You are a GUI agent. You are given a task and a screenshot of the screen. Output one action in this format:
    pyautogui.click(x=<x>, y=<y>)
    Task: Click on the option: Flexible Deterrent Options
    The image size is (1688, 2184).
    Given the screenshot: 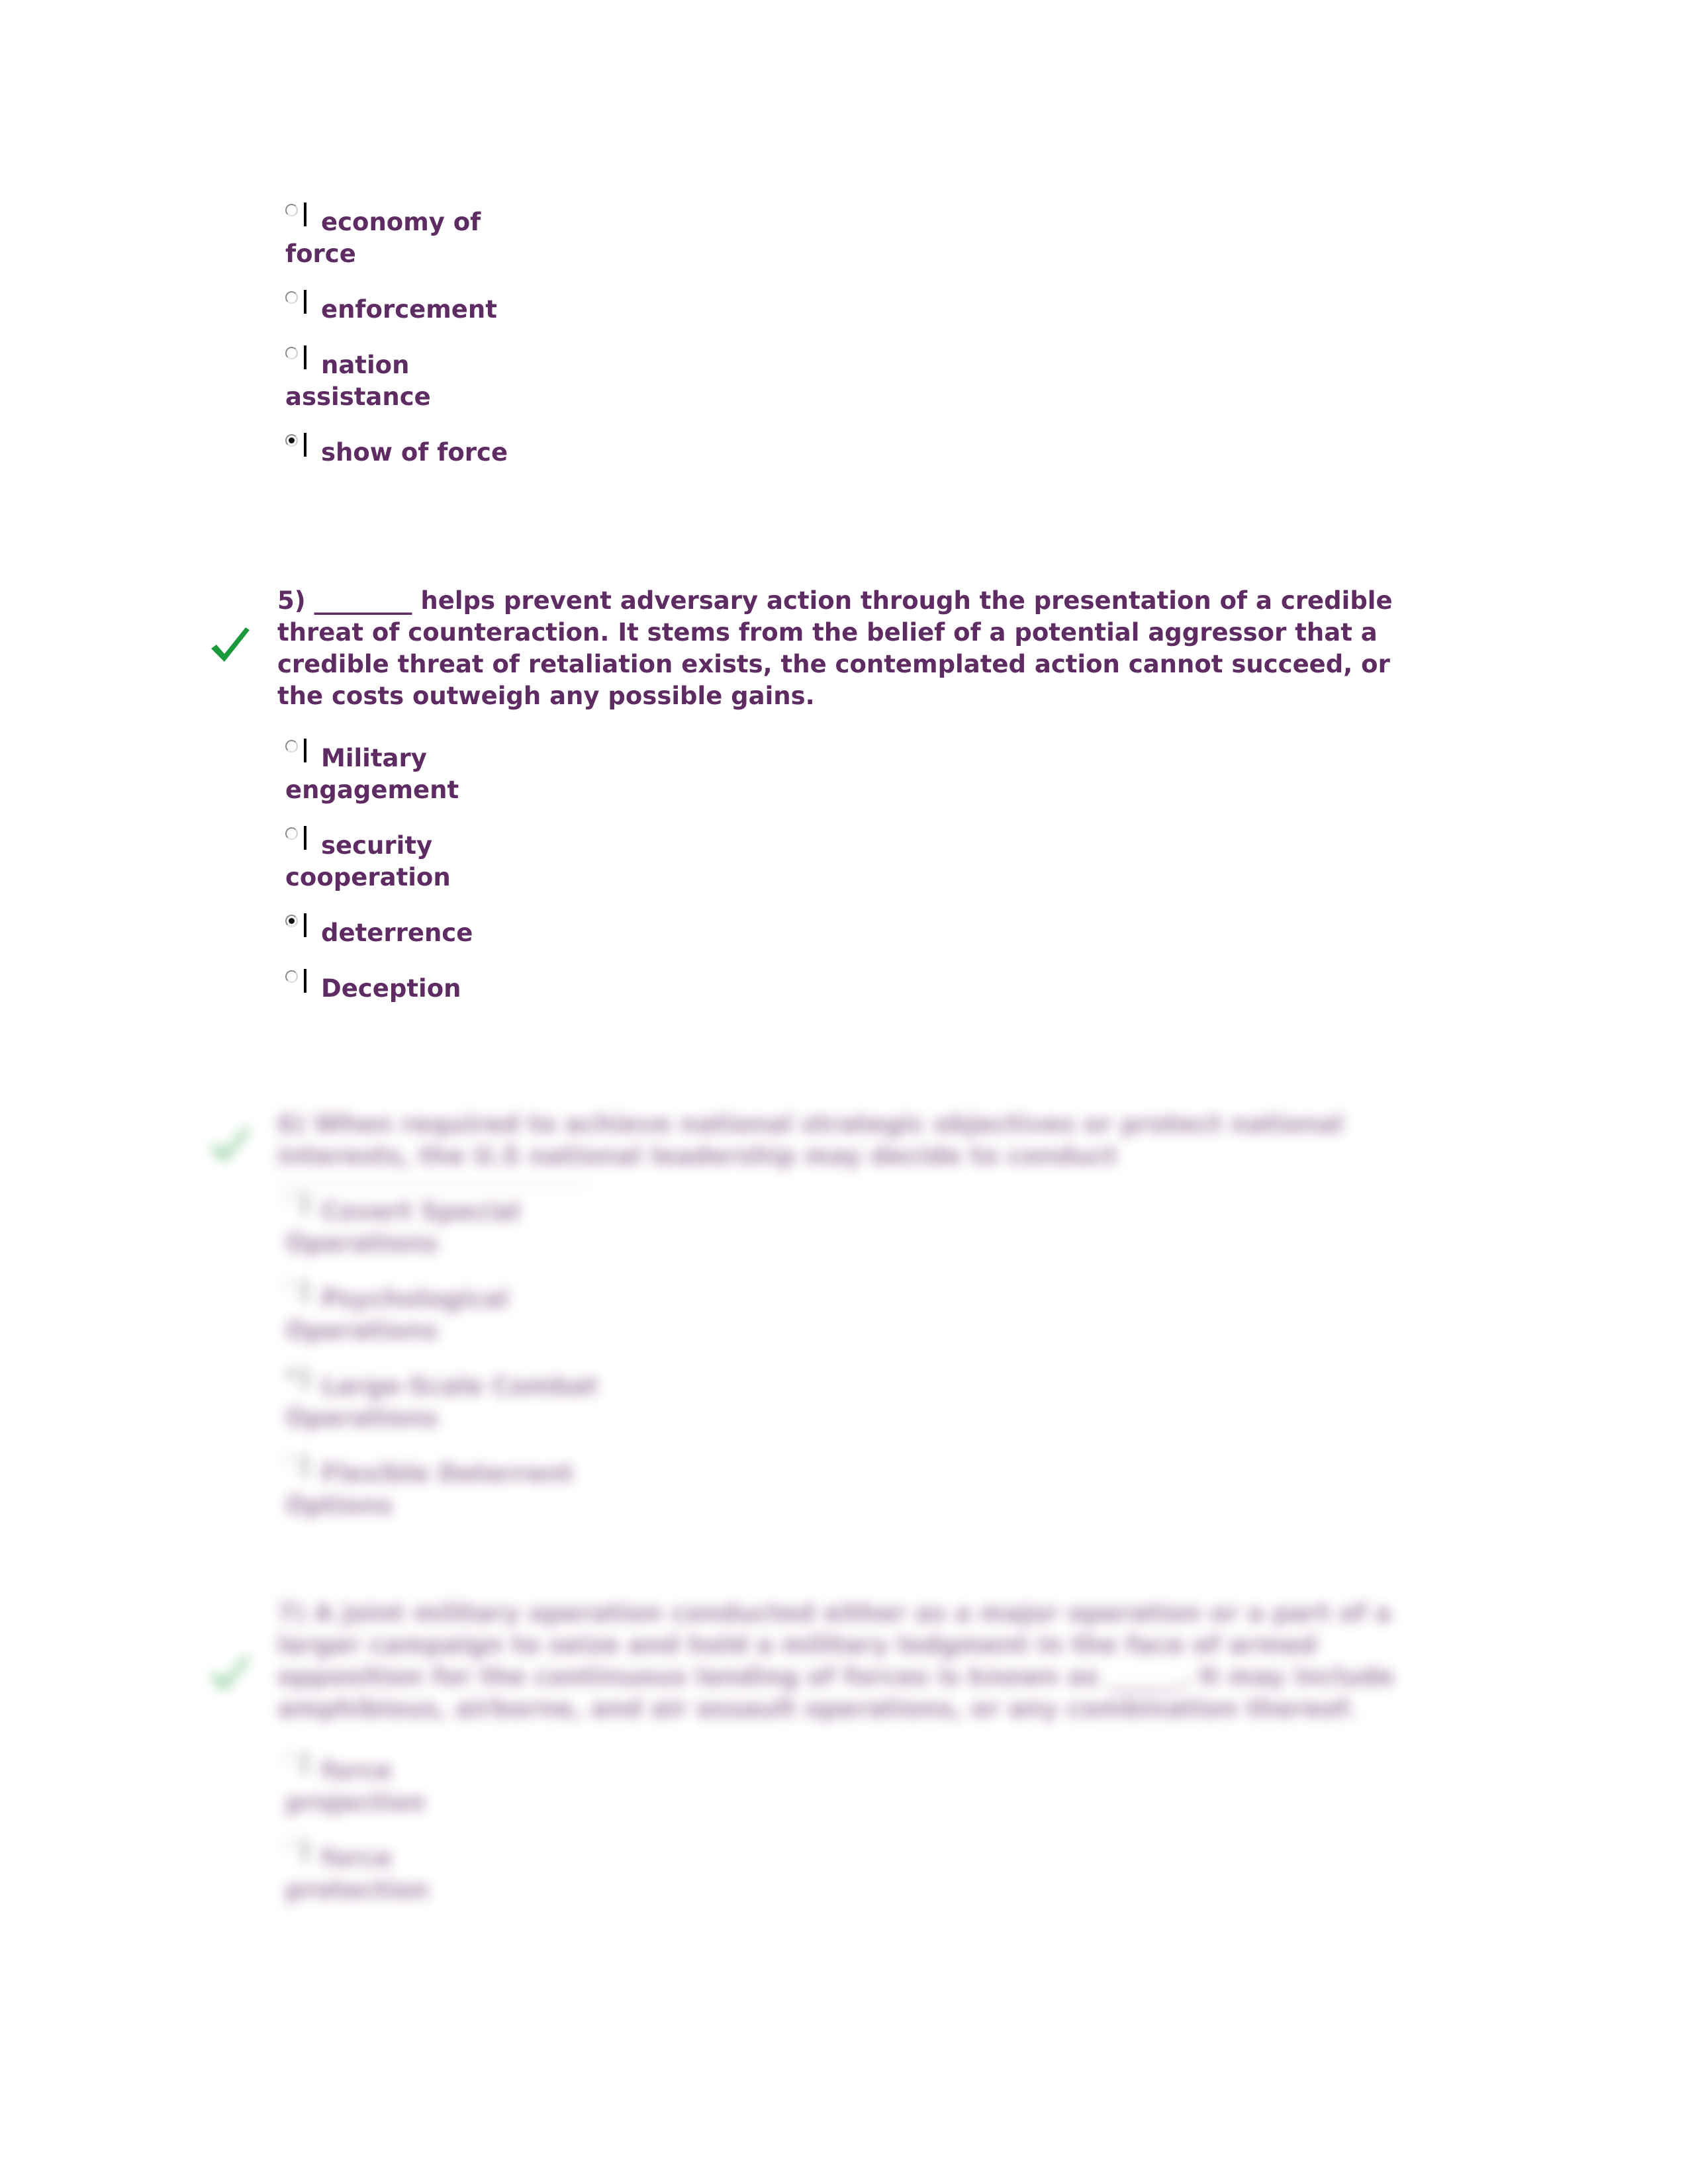 What is the action you would take?
    pyautogui.click(x=466, y=1488)
    